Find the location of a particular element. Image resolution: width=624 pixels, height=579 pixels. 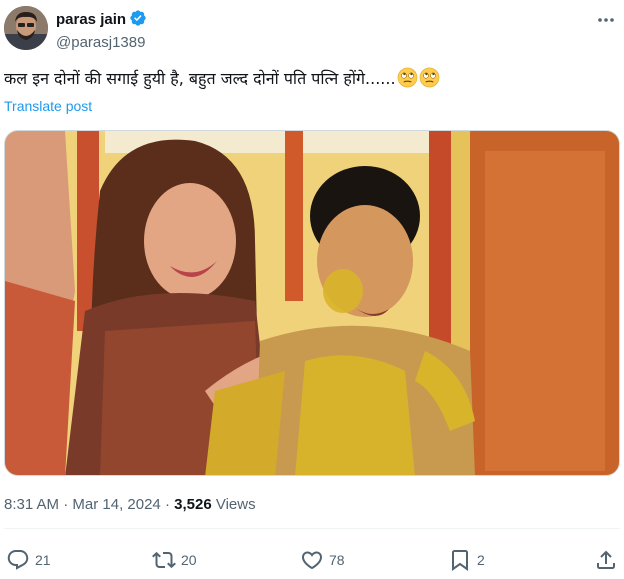

repost-count: 20 is located at coordinates (189, 560).